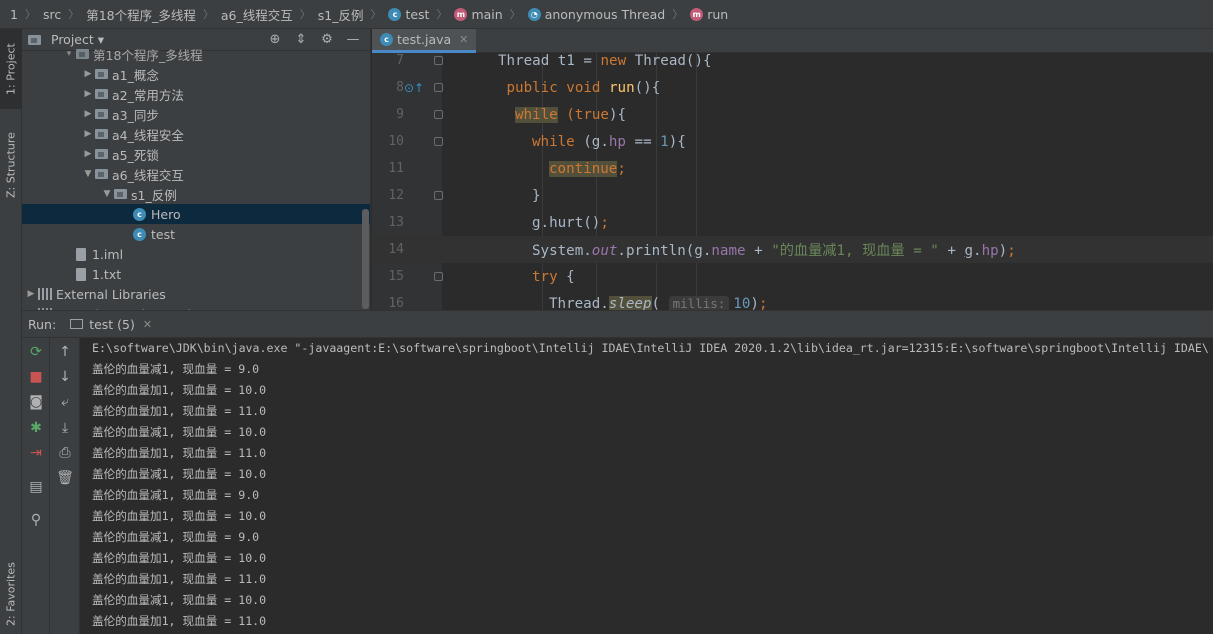 The image size is (1213, 634). I want to click on trash-icon: 🗑, so click(65, 478).